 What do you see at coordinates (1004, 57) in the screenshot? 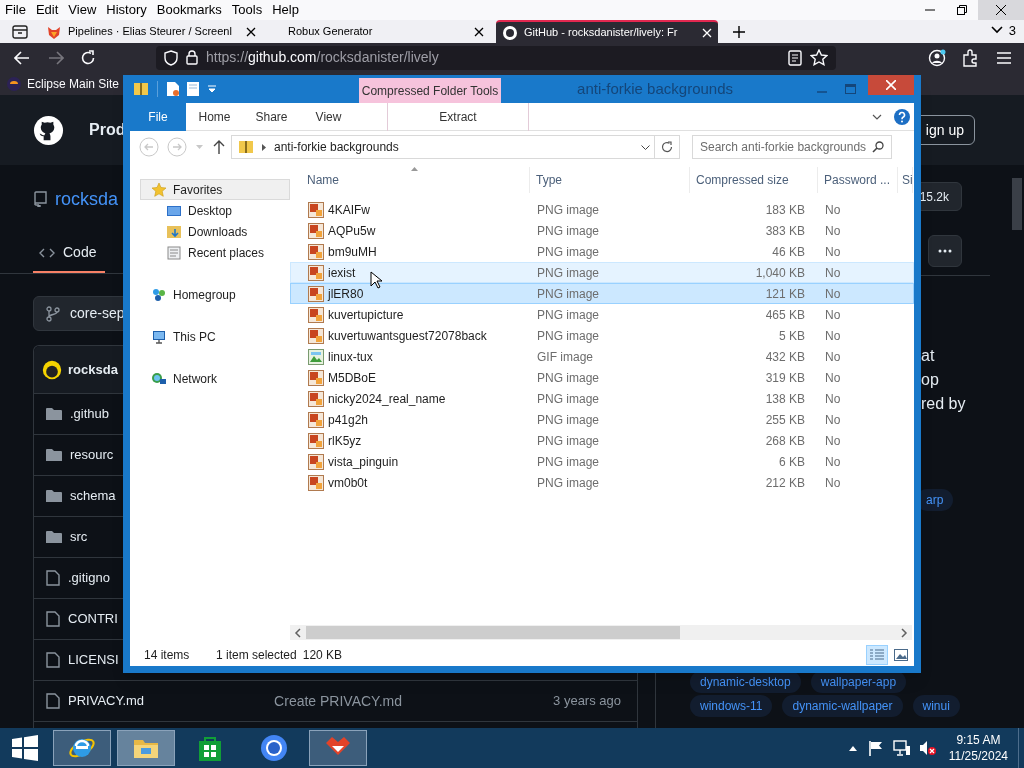
I see `menu-icon` at bounding box center [1004, 57].